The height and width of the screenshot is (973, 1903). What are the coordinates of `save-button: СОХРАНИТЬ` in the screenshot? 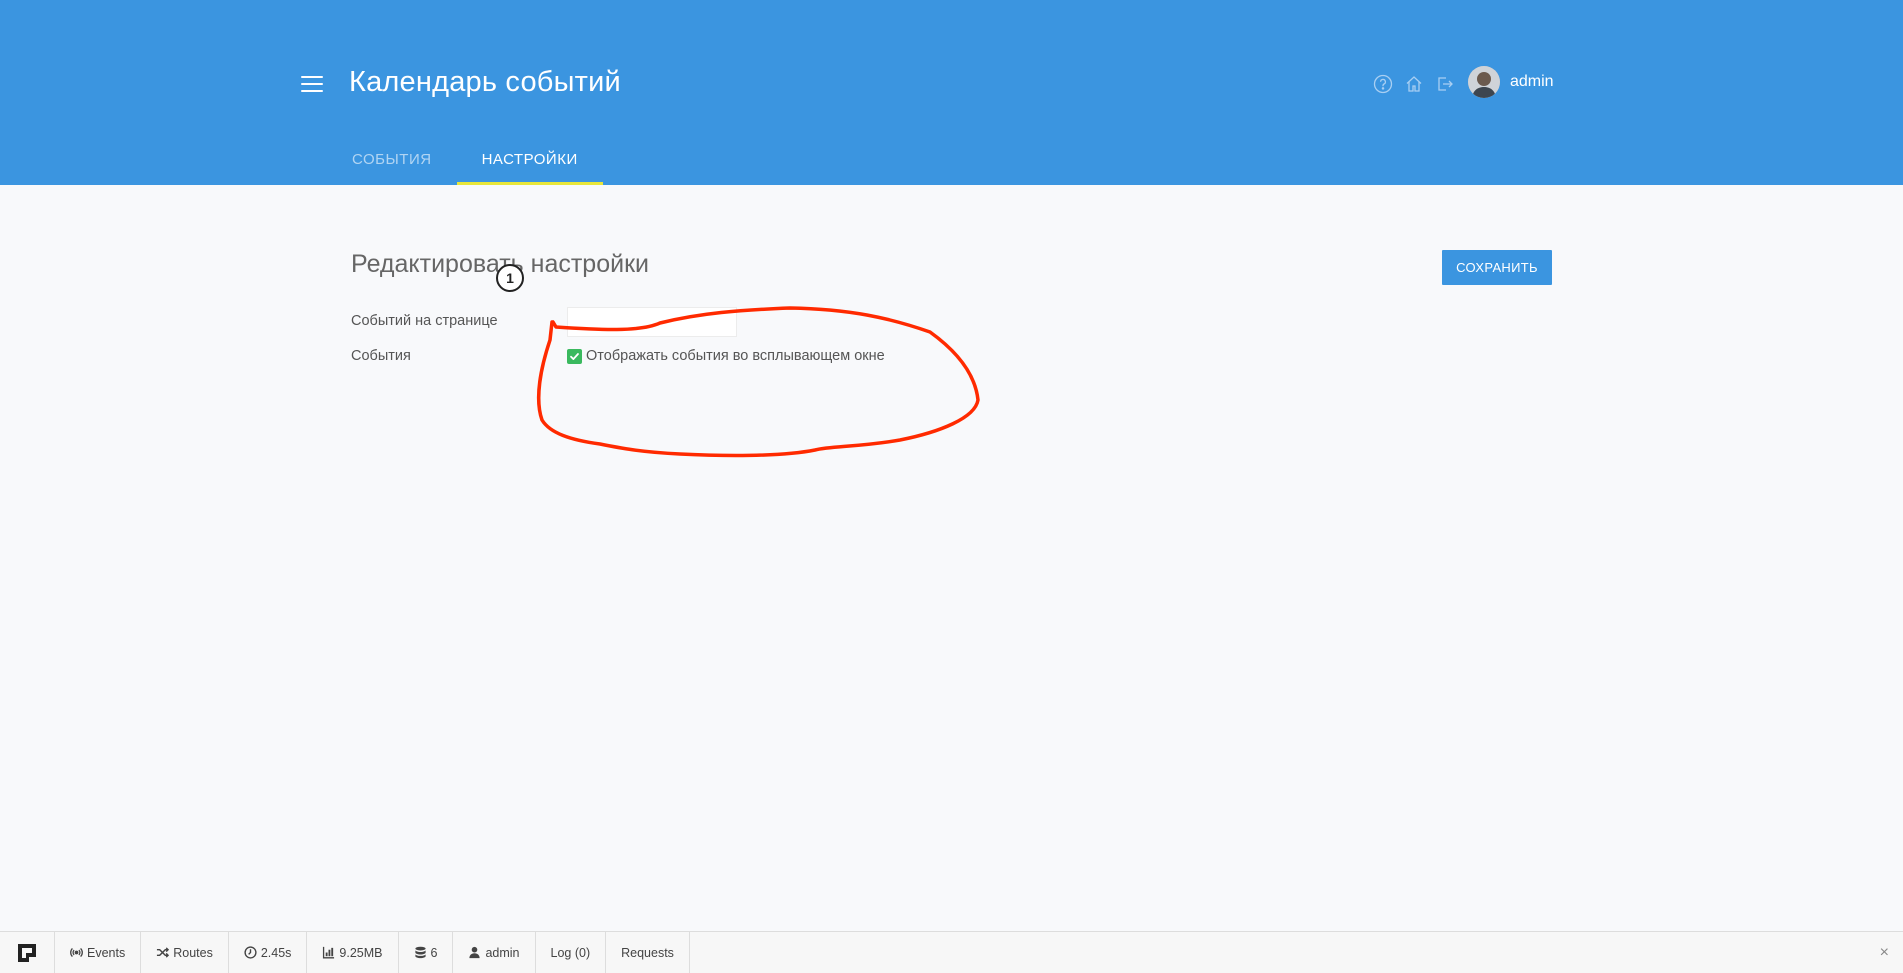 It's located at (1497, 267).